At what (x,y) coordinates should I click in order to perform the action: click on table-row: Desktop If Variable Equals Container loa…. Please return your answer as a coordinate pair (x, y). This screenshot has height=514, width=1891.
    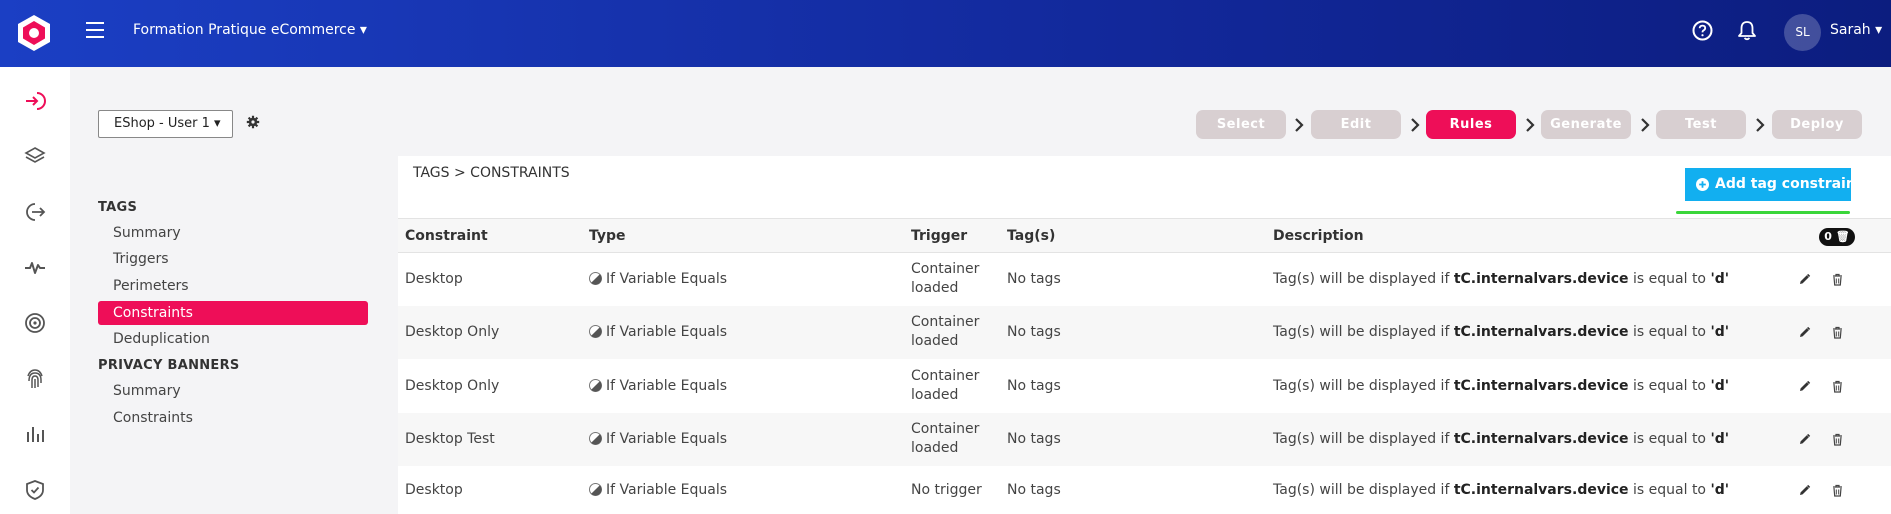
    Looking at the image, I should click on (1144, 279).